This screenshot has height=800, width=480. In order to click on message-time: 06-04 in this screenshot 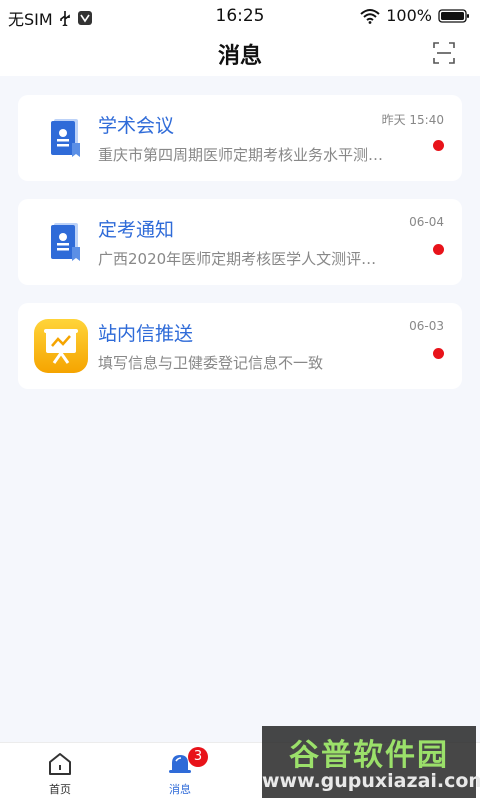, I will do `click(426, 222)`.